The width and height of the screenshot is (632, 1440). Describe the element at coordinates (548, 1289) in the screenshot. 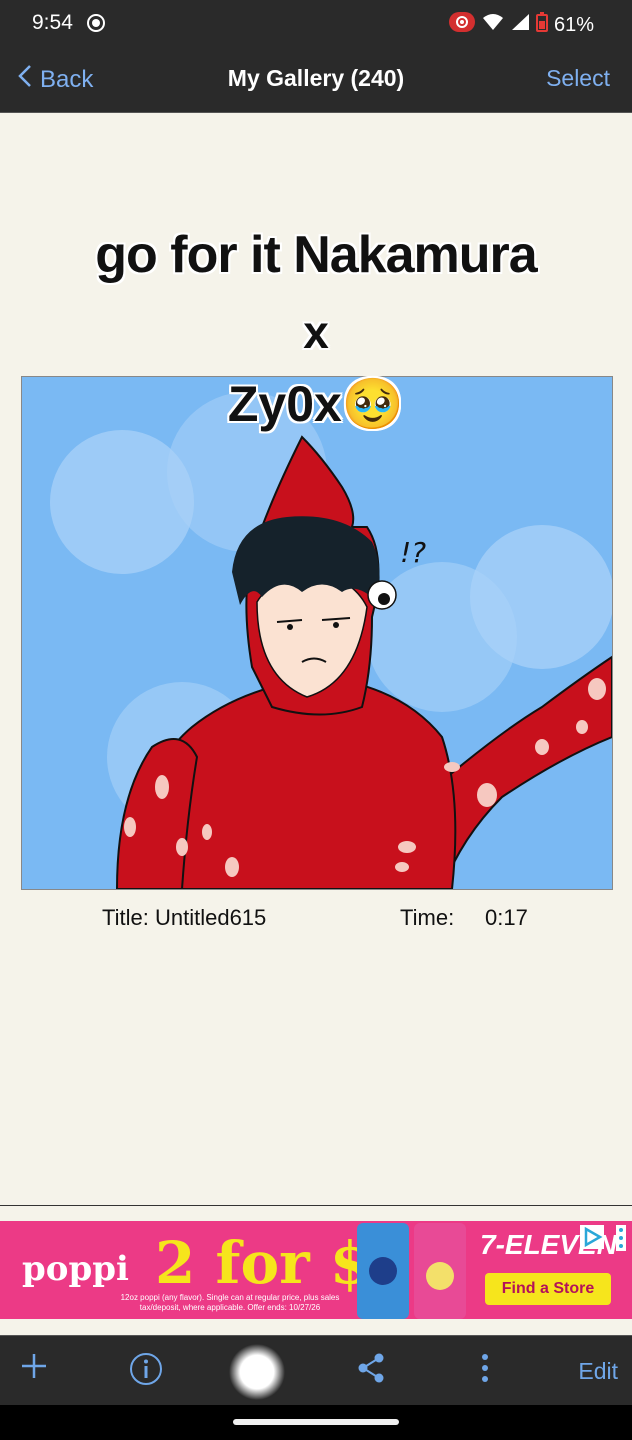

I see `find-store-button: Find a Store` at that location.